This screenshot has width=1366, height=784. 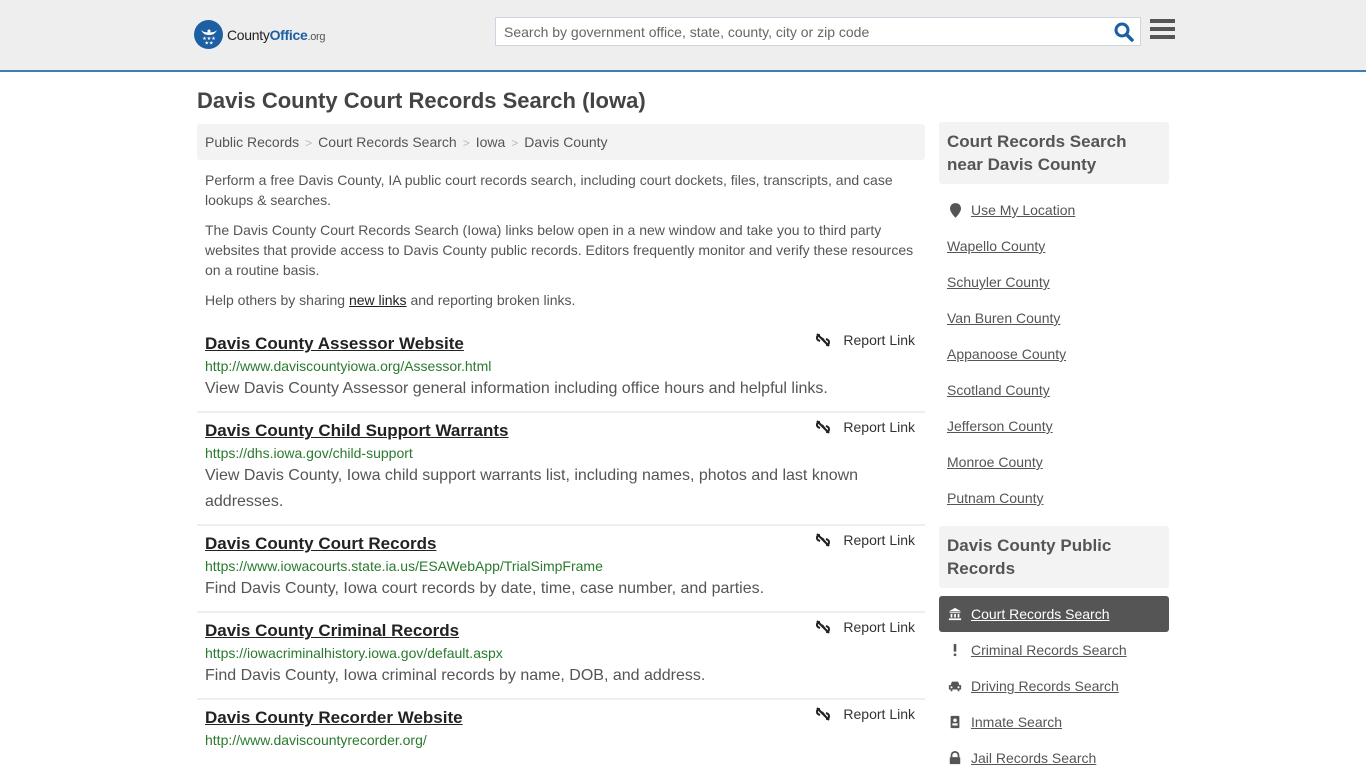 I want to click on resource-link-title: Davis County Child Support Warrants, so click(x=357, y=431).